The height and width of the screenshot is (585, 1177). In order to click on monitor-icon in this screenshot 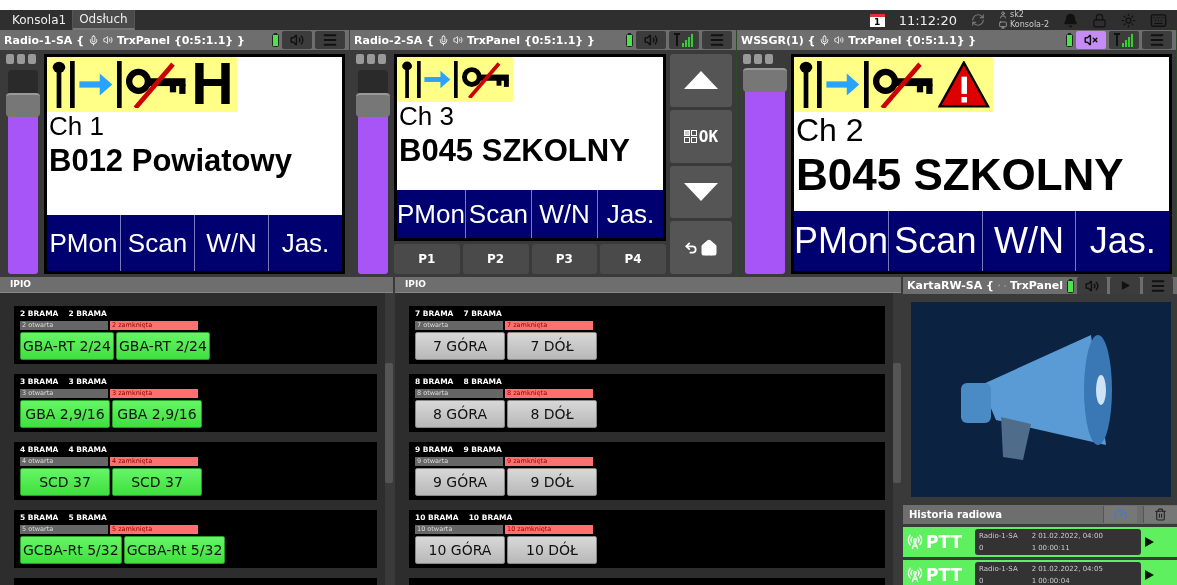, I will do `click(1003, 25)`.